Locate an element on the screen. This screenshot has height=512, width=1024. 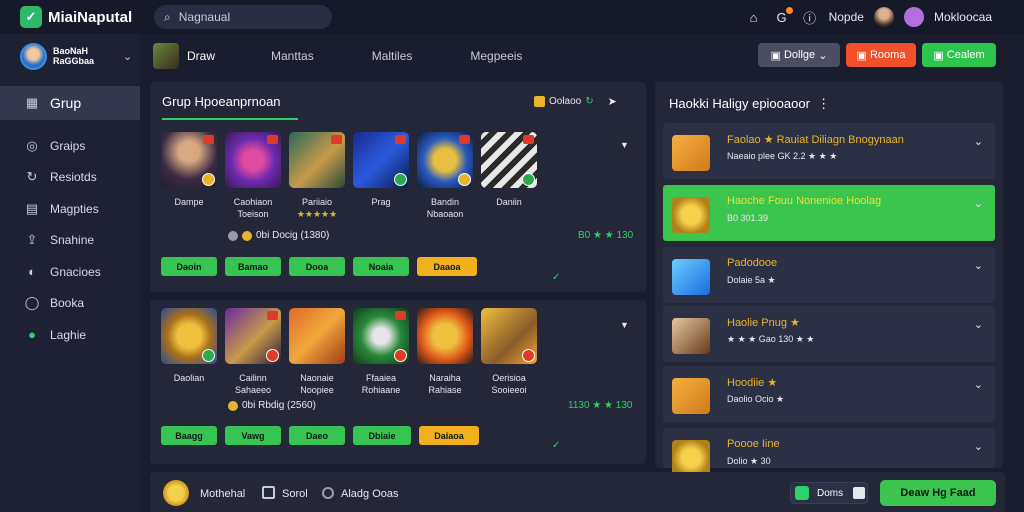
chip-button: Daoin is located at coordinates (189, 266).